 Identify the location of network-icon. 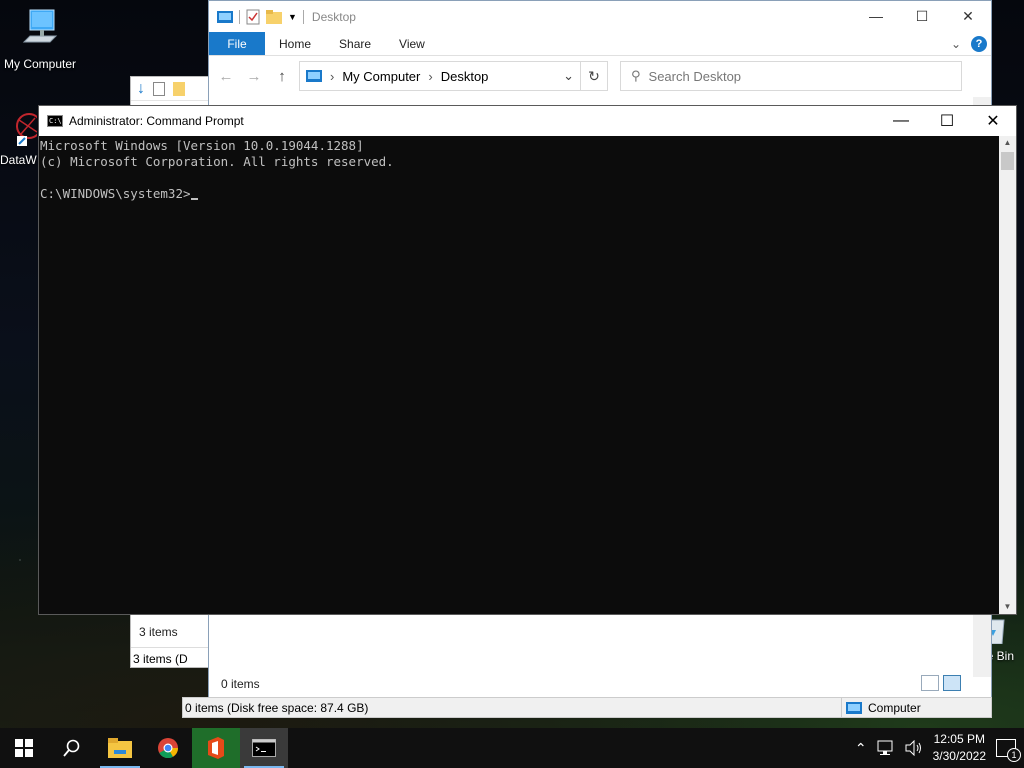
(886, 748).